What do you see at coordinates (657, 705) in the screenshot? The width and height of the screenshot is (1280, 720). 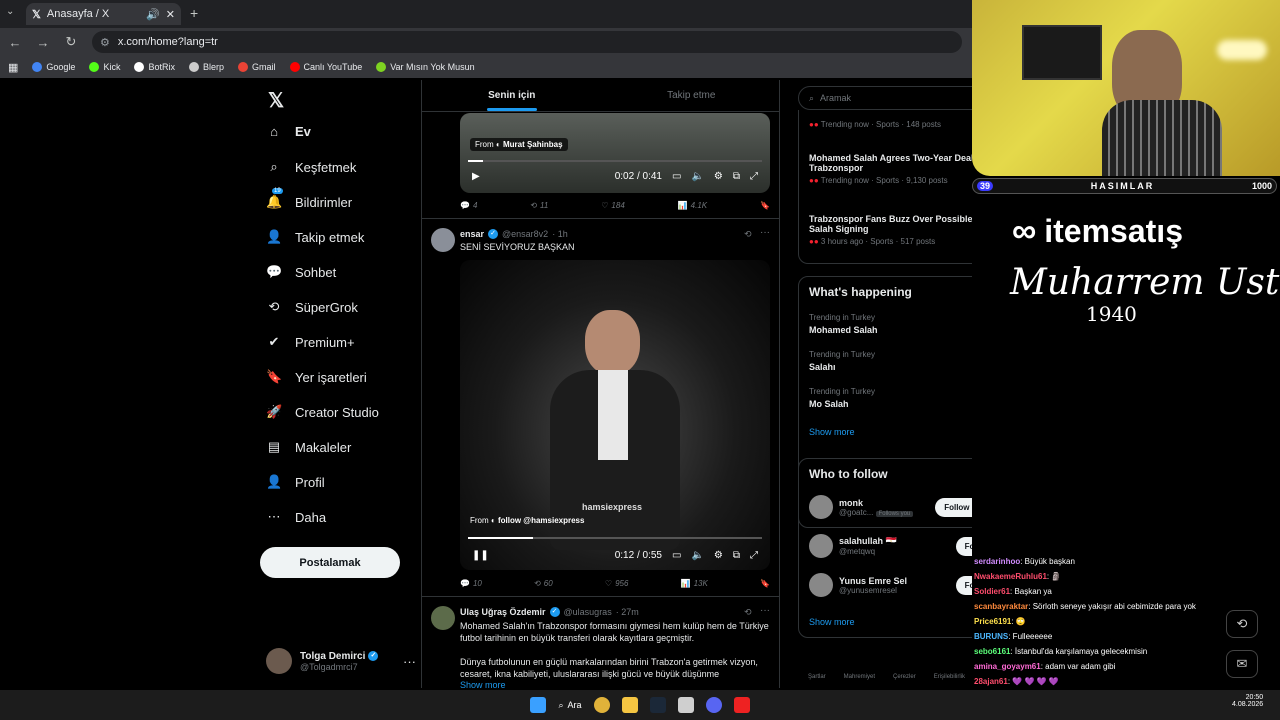 I see `steam-icon` at bounding box center [657, 705].